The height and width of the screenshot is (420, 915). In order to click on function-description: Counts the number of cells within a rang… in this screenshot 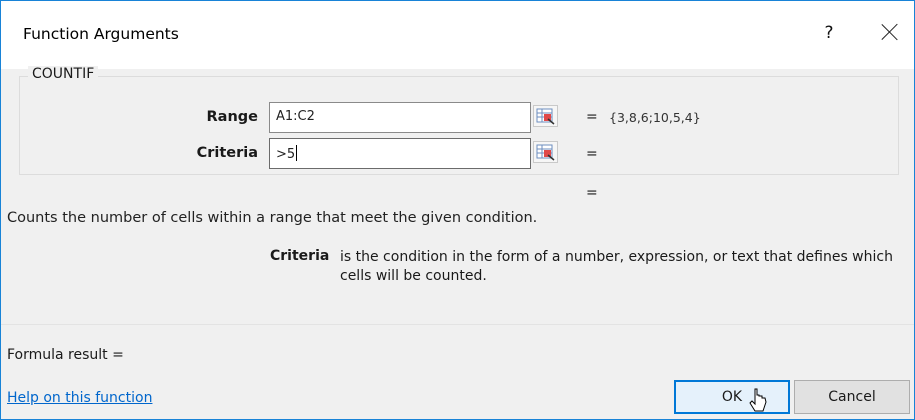, I will do `click(272, 218)`.